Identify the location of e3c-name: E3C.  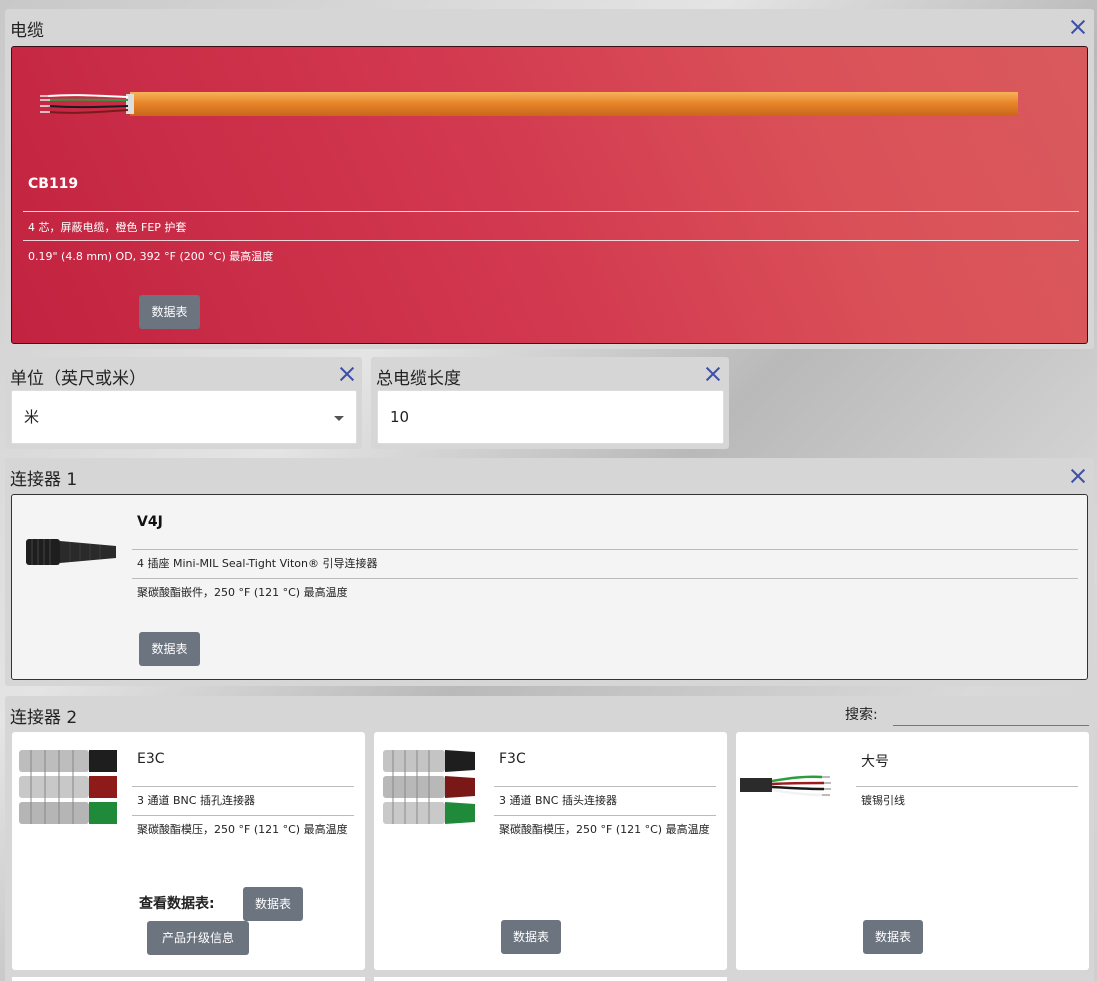
(151, 759).